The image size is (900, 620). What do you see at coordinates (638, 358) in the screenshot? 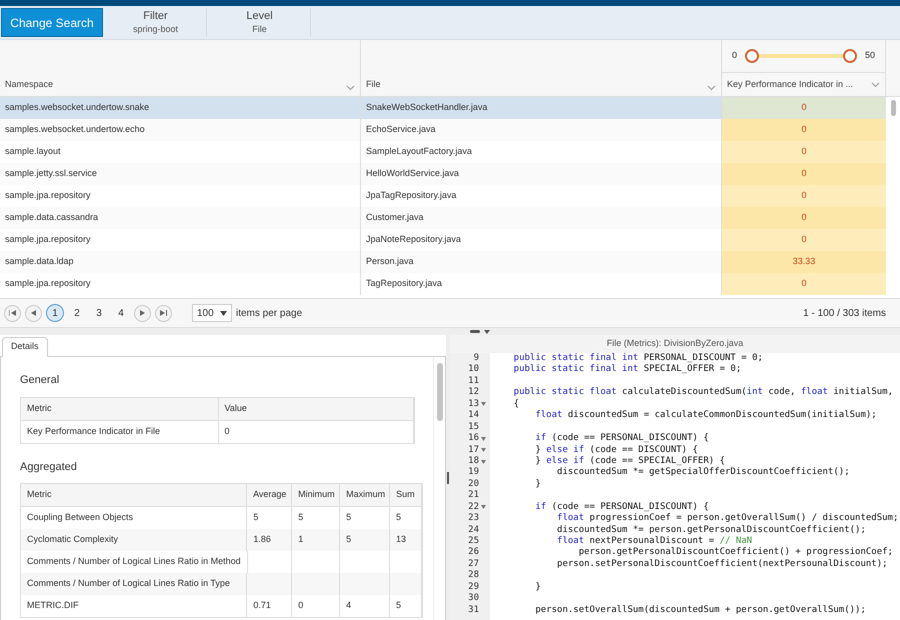
I see `code-line: public static final int PERSONAL_DISCOUNT = 0;` at bounding box center [638, 358].